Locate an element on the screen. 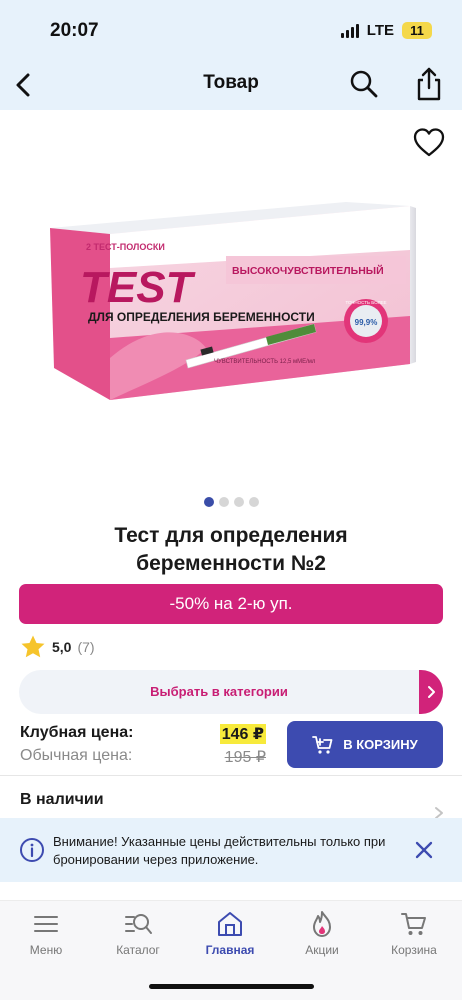 The image size is (462, 1000). tab-home: Главная is located at coordinates (230, 933).